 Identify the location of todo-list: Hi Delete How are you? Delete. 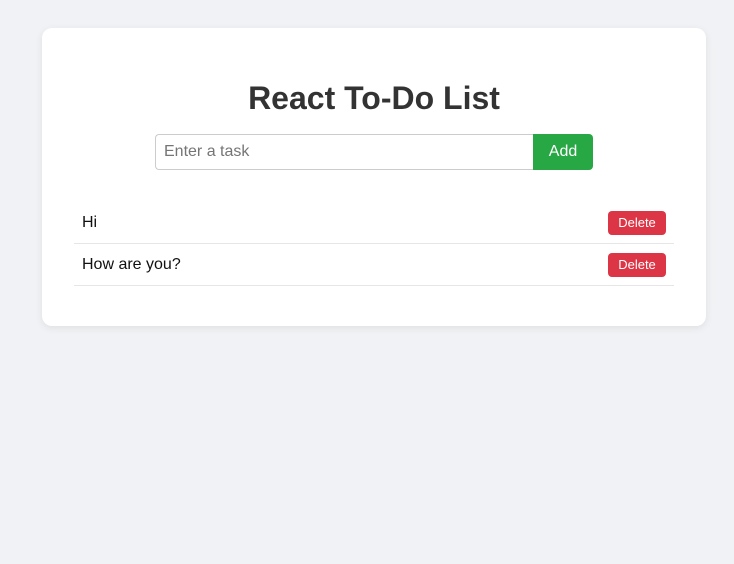
(374, 244).